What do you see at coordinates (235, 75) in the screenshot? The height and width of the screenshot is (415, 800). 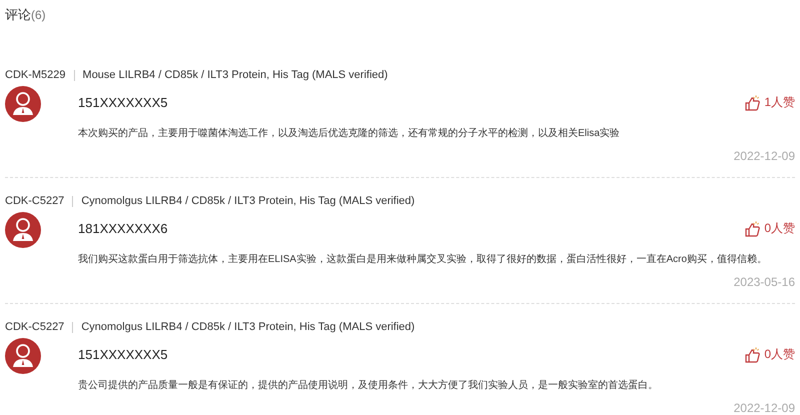 I see `product-name: Mouse LILRB4 / CD85k / ILT3 Protein, His Tag (MALS verified)` at bounding box center [235, 75].